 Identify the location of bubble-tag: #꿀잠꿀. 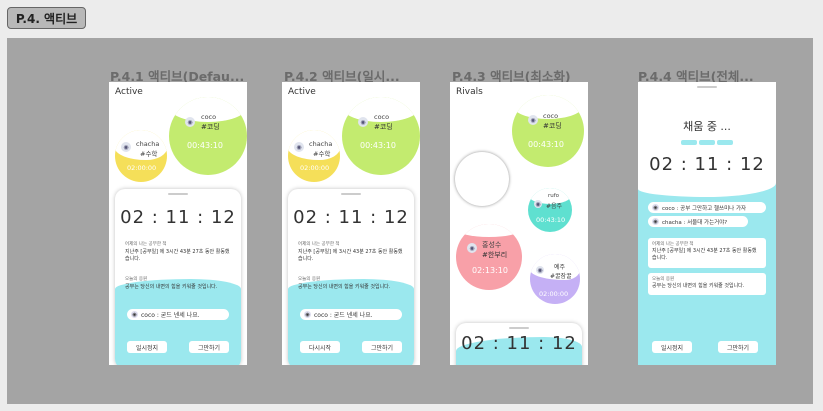
(561, 276).